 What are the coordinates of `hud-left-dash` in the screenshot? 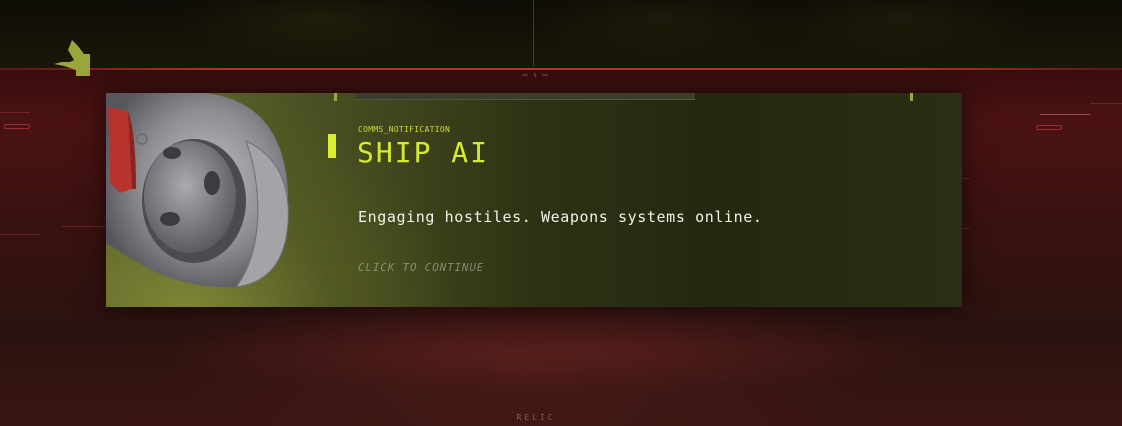 It's located at (17, 126).